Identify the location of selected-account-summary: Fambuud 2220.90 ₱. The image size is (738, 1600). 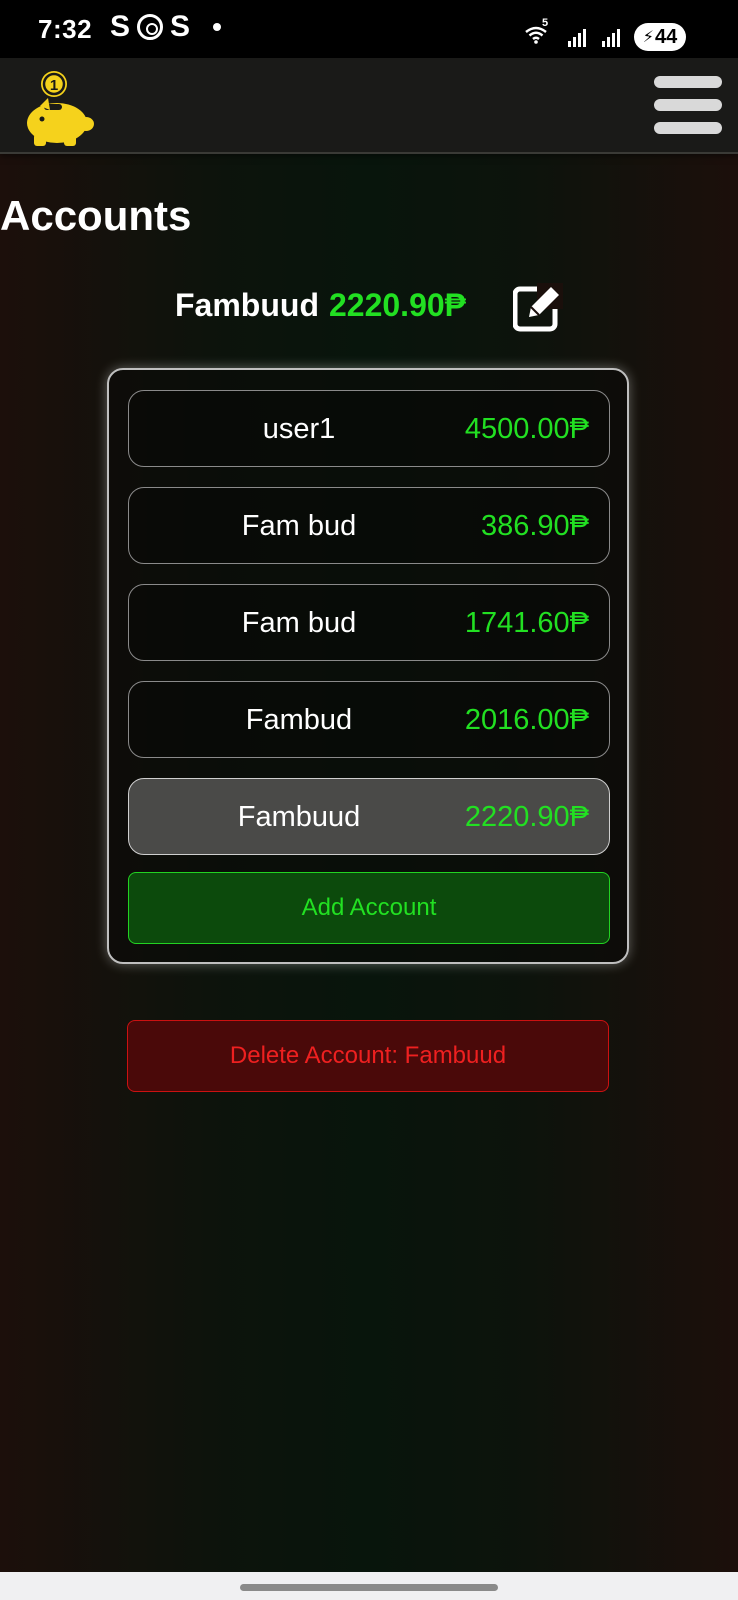
(320, 305).